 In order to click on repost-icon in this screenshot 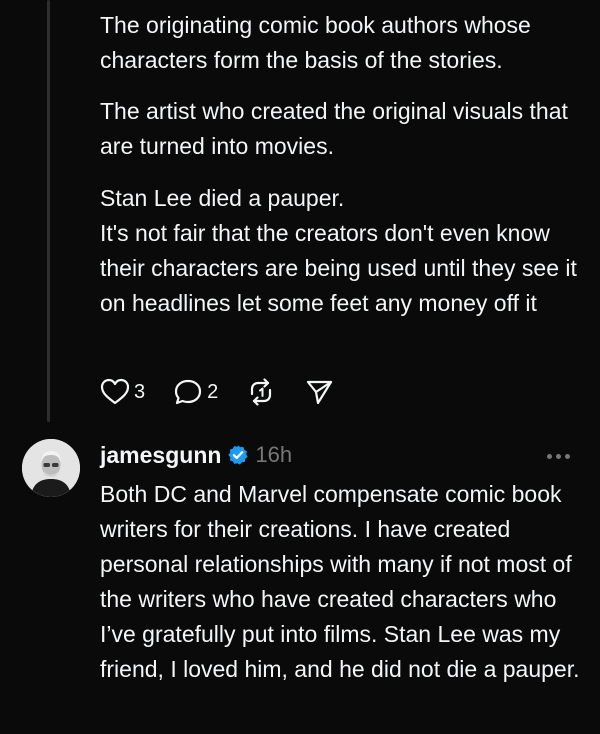, I will do `click(261, 392)`.